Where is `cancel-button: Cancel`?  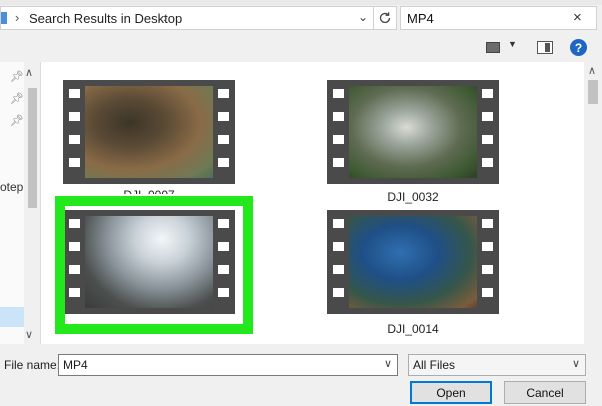 cancel-button: Cancel is located at coordinates (545, 392).